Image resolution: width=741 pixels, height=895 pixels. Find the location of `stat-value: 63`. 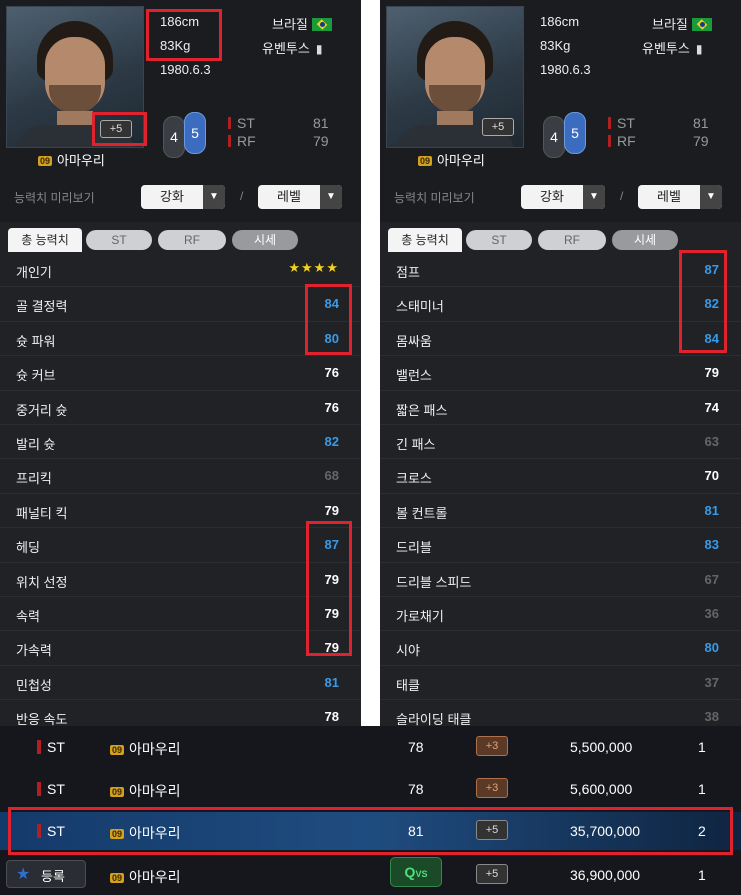

stat-value: 63 is located at coordinates (711, 441).